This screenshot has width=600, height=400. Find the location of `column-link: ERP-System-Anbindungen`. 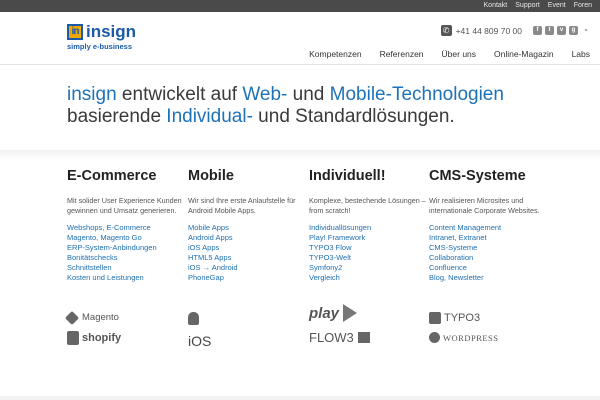

column-link: ERP-System-Anbindungen is located at coordinates (126, 248).